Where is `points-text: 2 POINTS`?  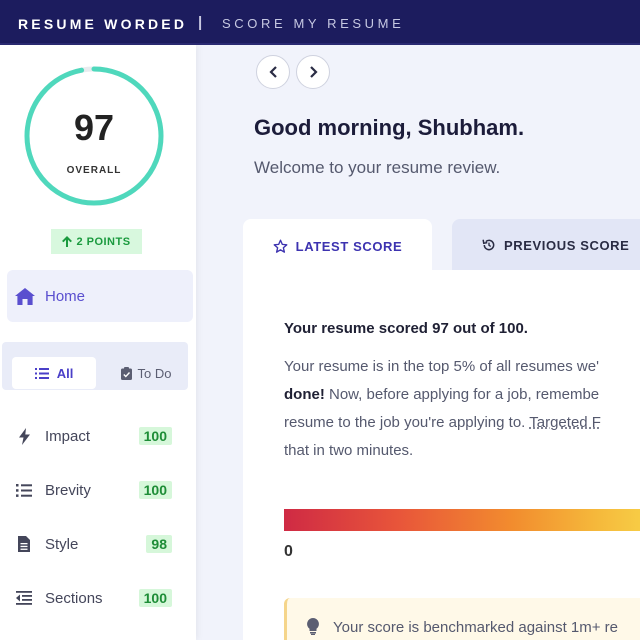
points-text: 2 POINTS is located at coordinates (103, 241).